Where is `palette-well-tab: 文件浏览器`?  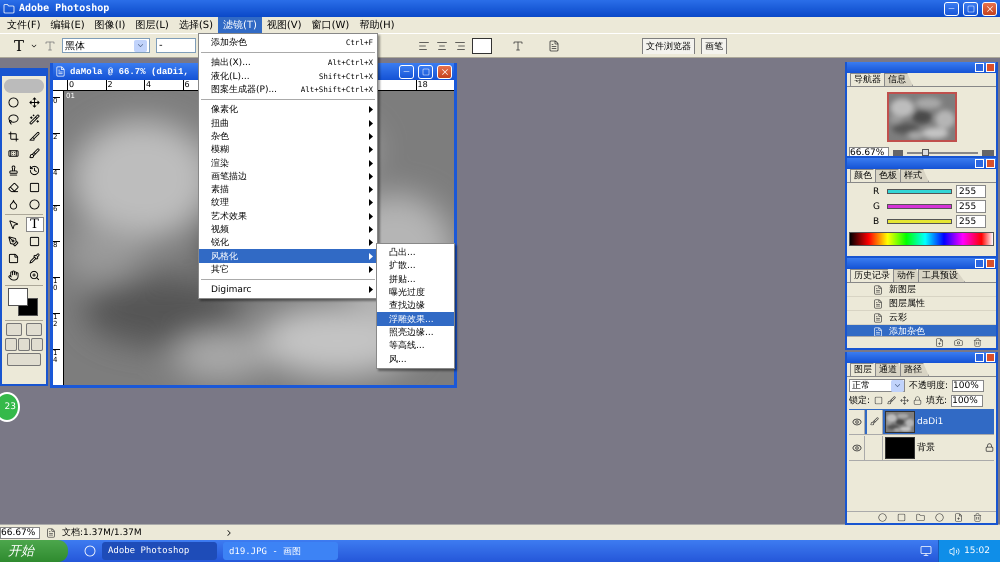 palette-well-tab: 文件浏览器 is located at coordinates (669, 46).